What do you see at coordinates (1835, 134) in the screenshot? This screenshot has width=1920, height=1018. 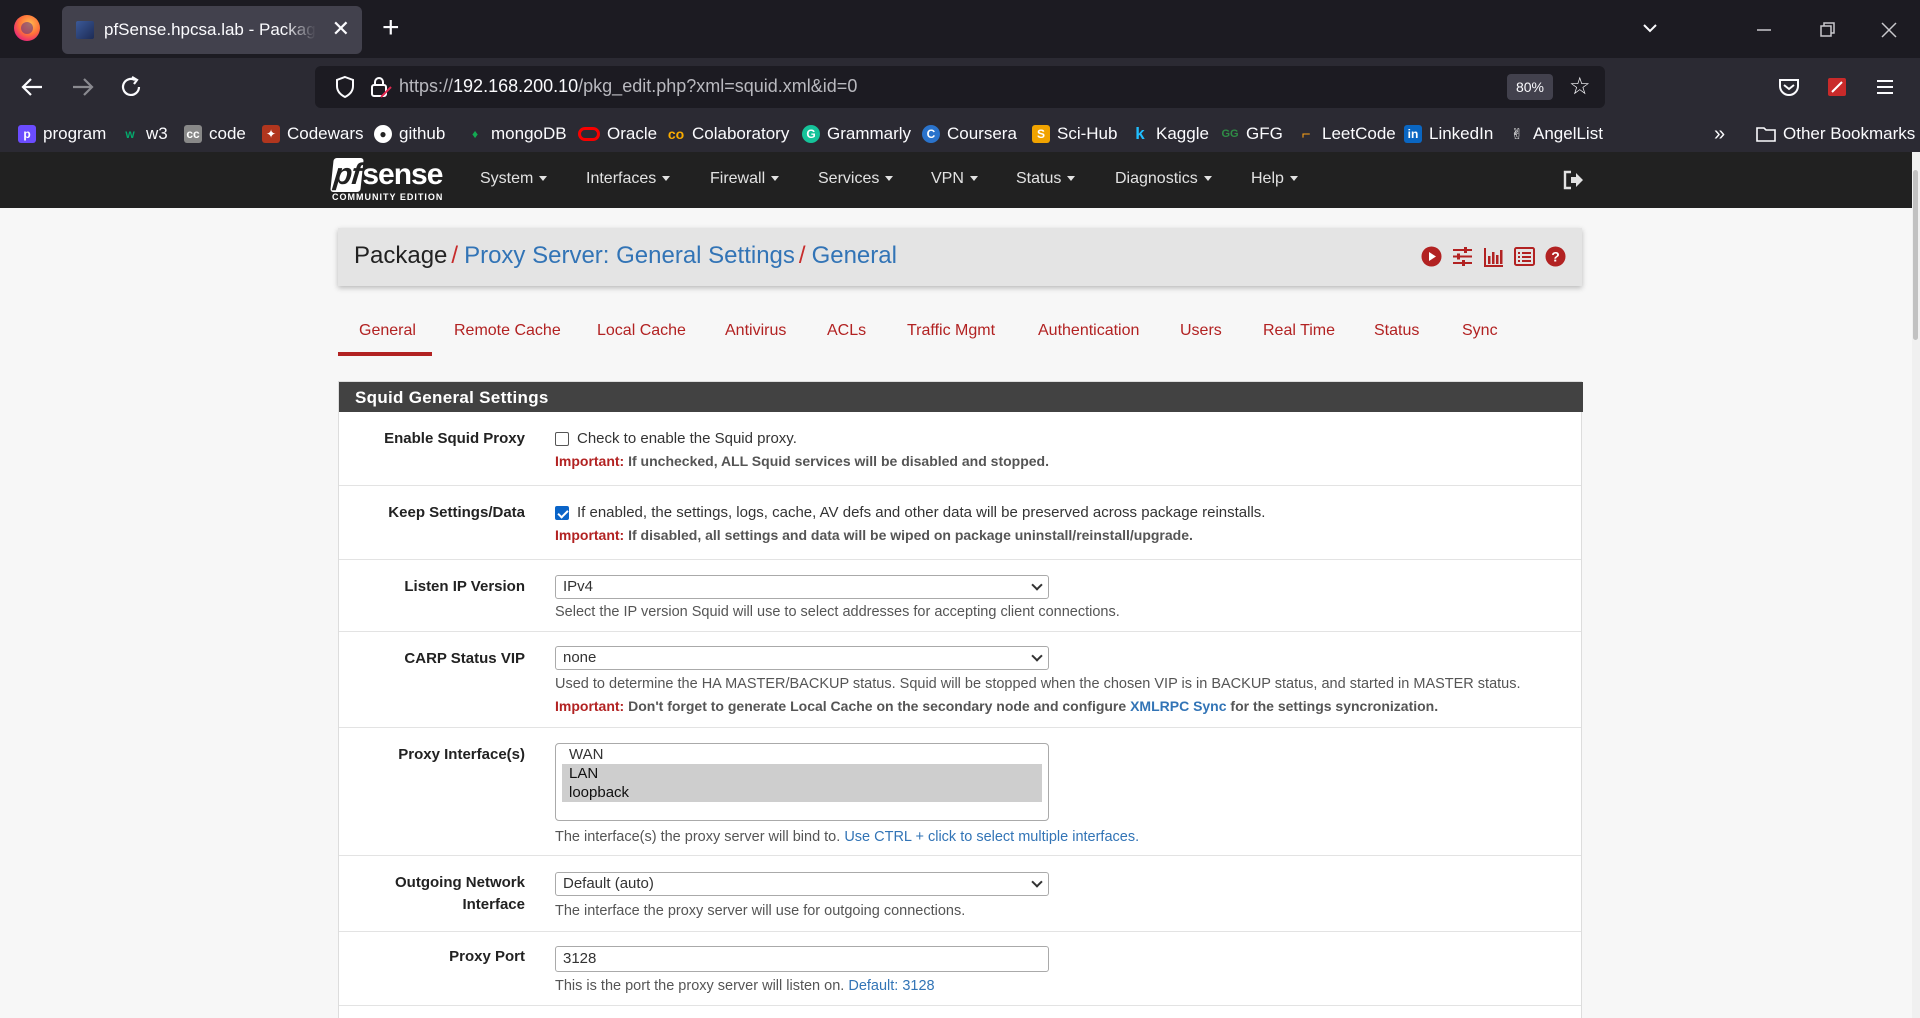 I see `other-bookmarks: Other Bookmarks` at bounding box center [1835, 134].